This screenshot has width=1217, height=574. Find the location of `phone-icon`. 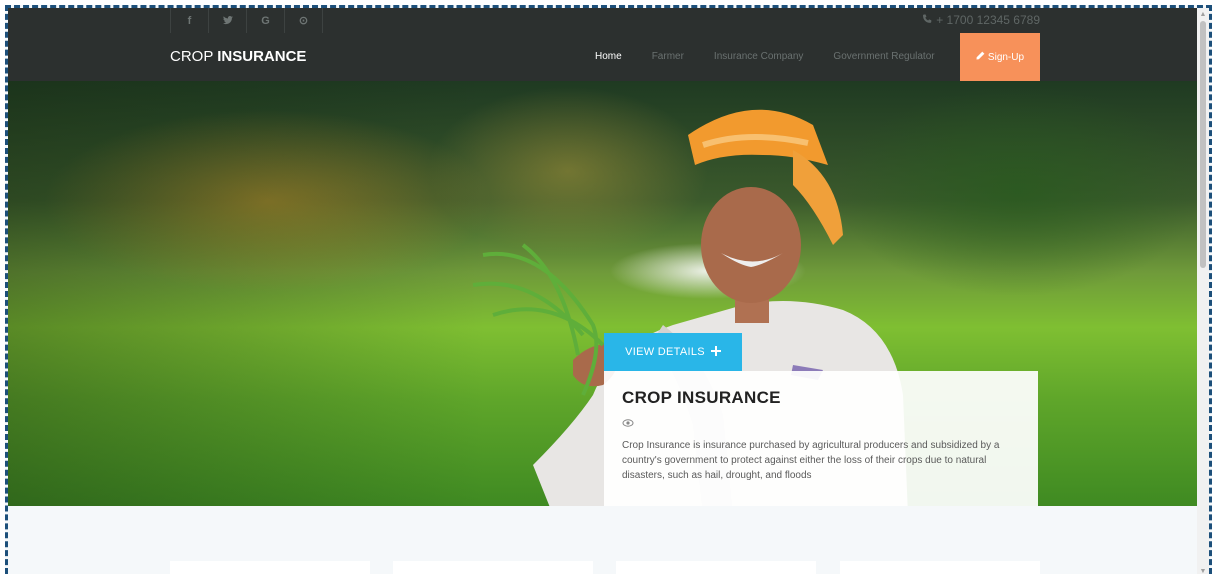

phone-icon is located at coordinates (927, 20).